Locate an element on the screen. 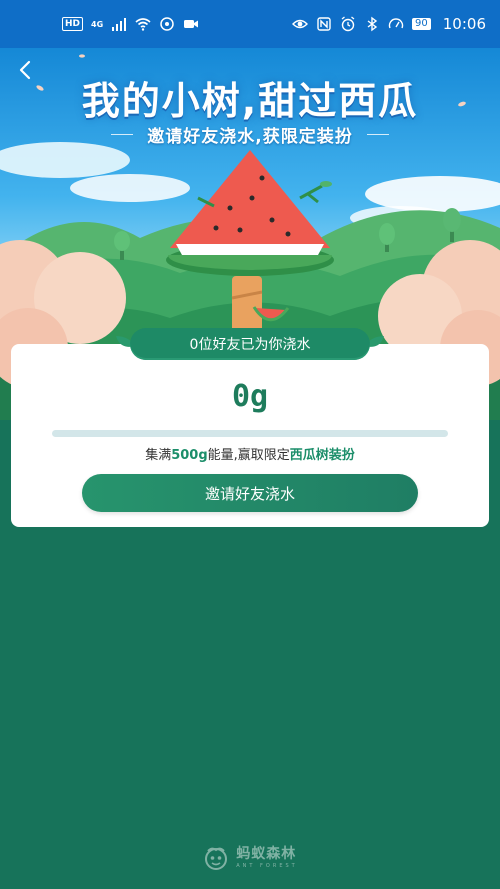 This screenshot has width=500, height=889. page-subtitle: 邀请好友浇水,获限定装扮 is located at coordinates (250, 137).